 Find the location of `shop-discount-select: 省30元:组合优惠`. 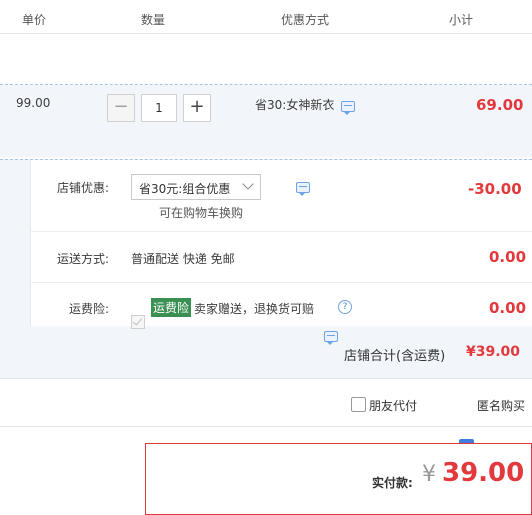

shop-discount-select: 省30元:组合优惠 is located at coordinates (196, 187).